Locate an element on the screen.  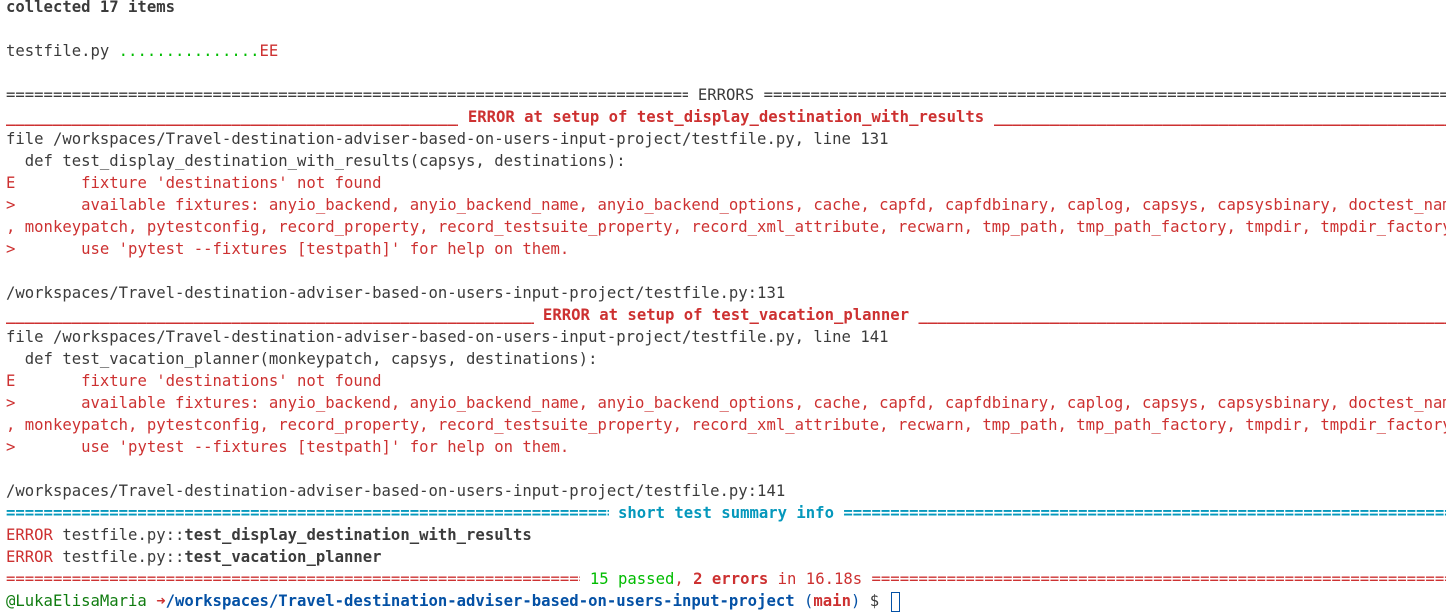
progress-error-marks: EE is located at coordinates (269, 51).